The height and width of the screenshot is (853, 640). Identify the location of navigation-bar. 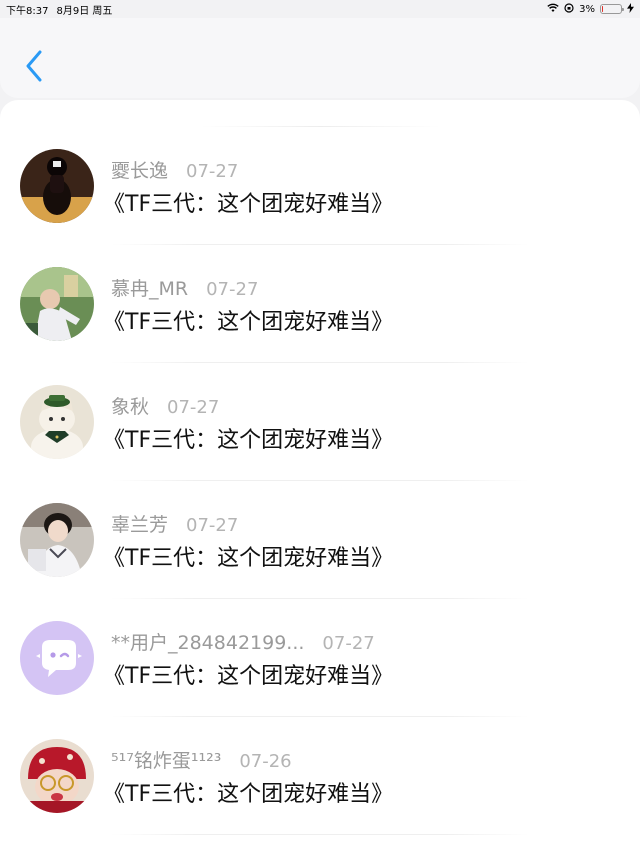
(320, 58).